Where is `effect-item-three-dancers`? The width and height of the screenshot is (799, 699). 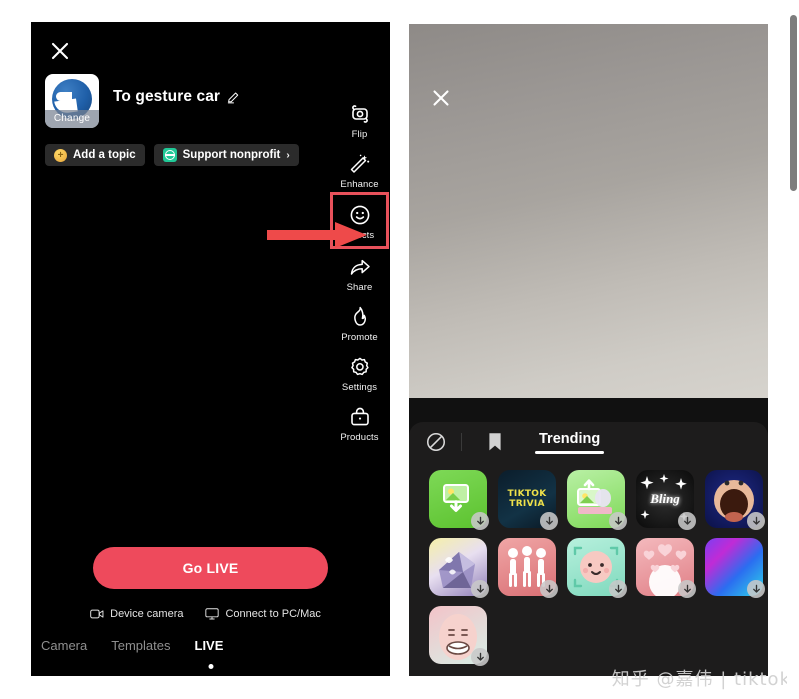
effect-item-three-dancers is located at coordinates (528, 568).